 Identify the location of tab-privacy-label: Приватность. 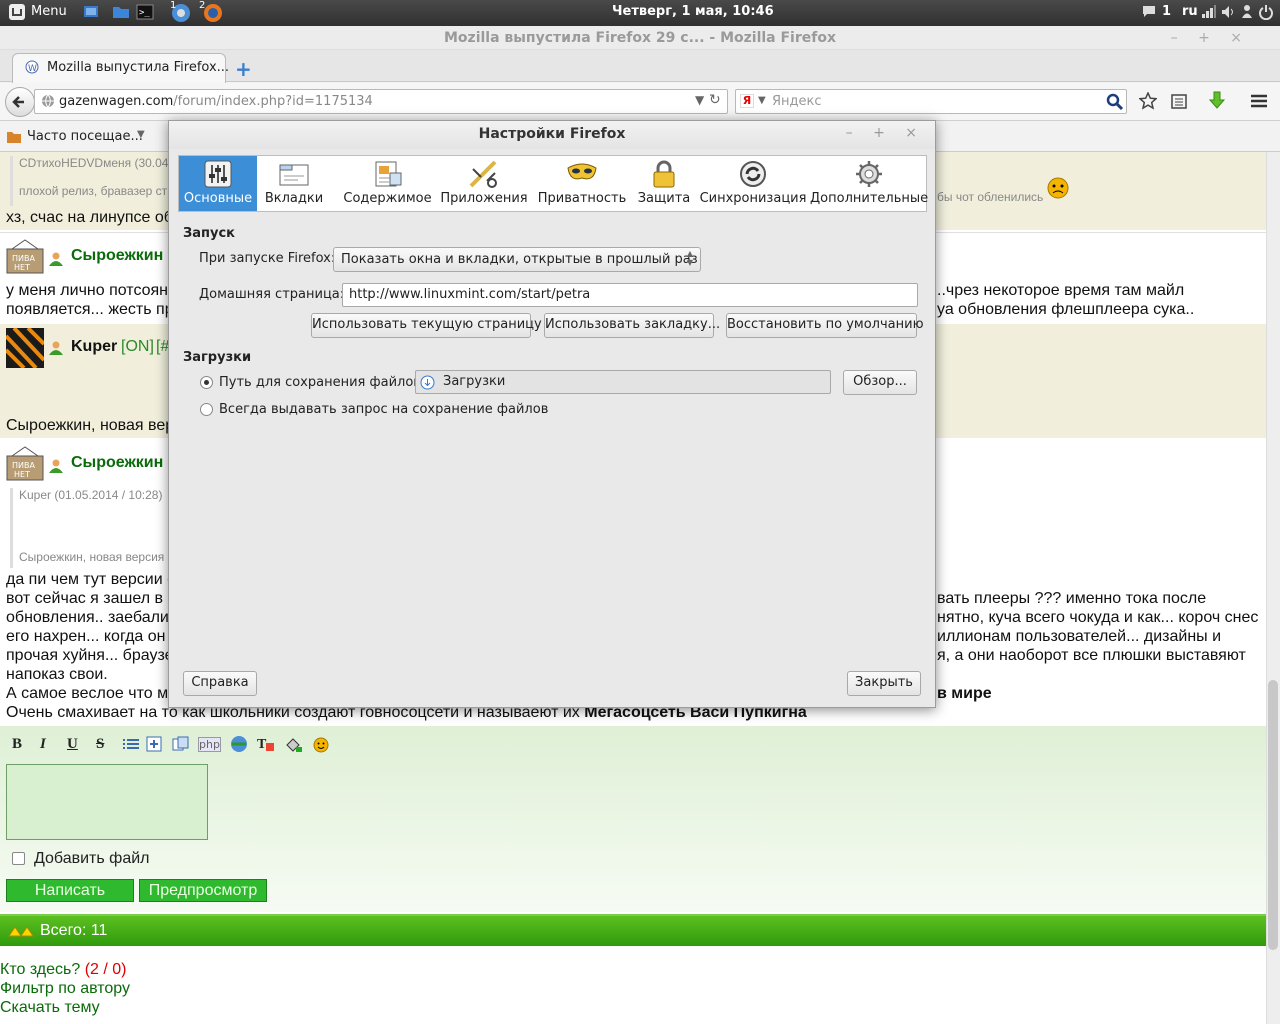
(582, 198).